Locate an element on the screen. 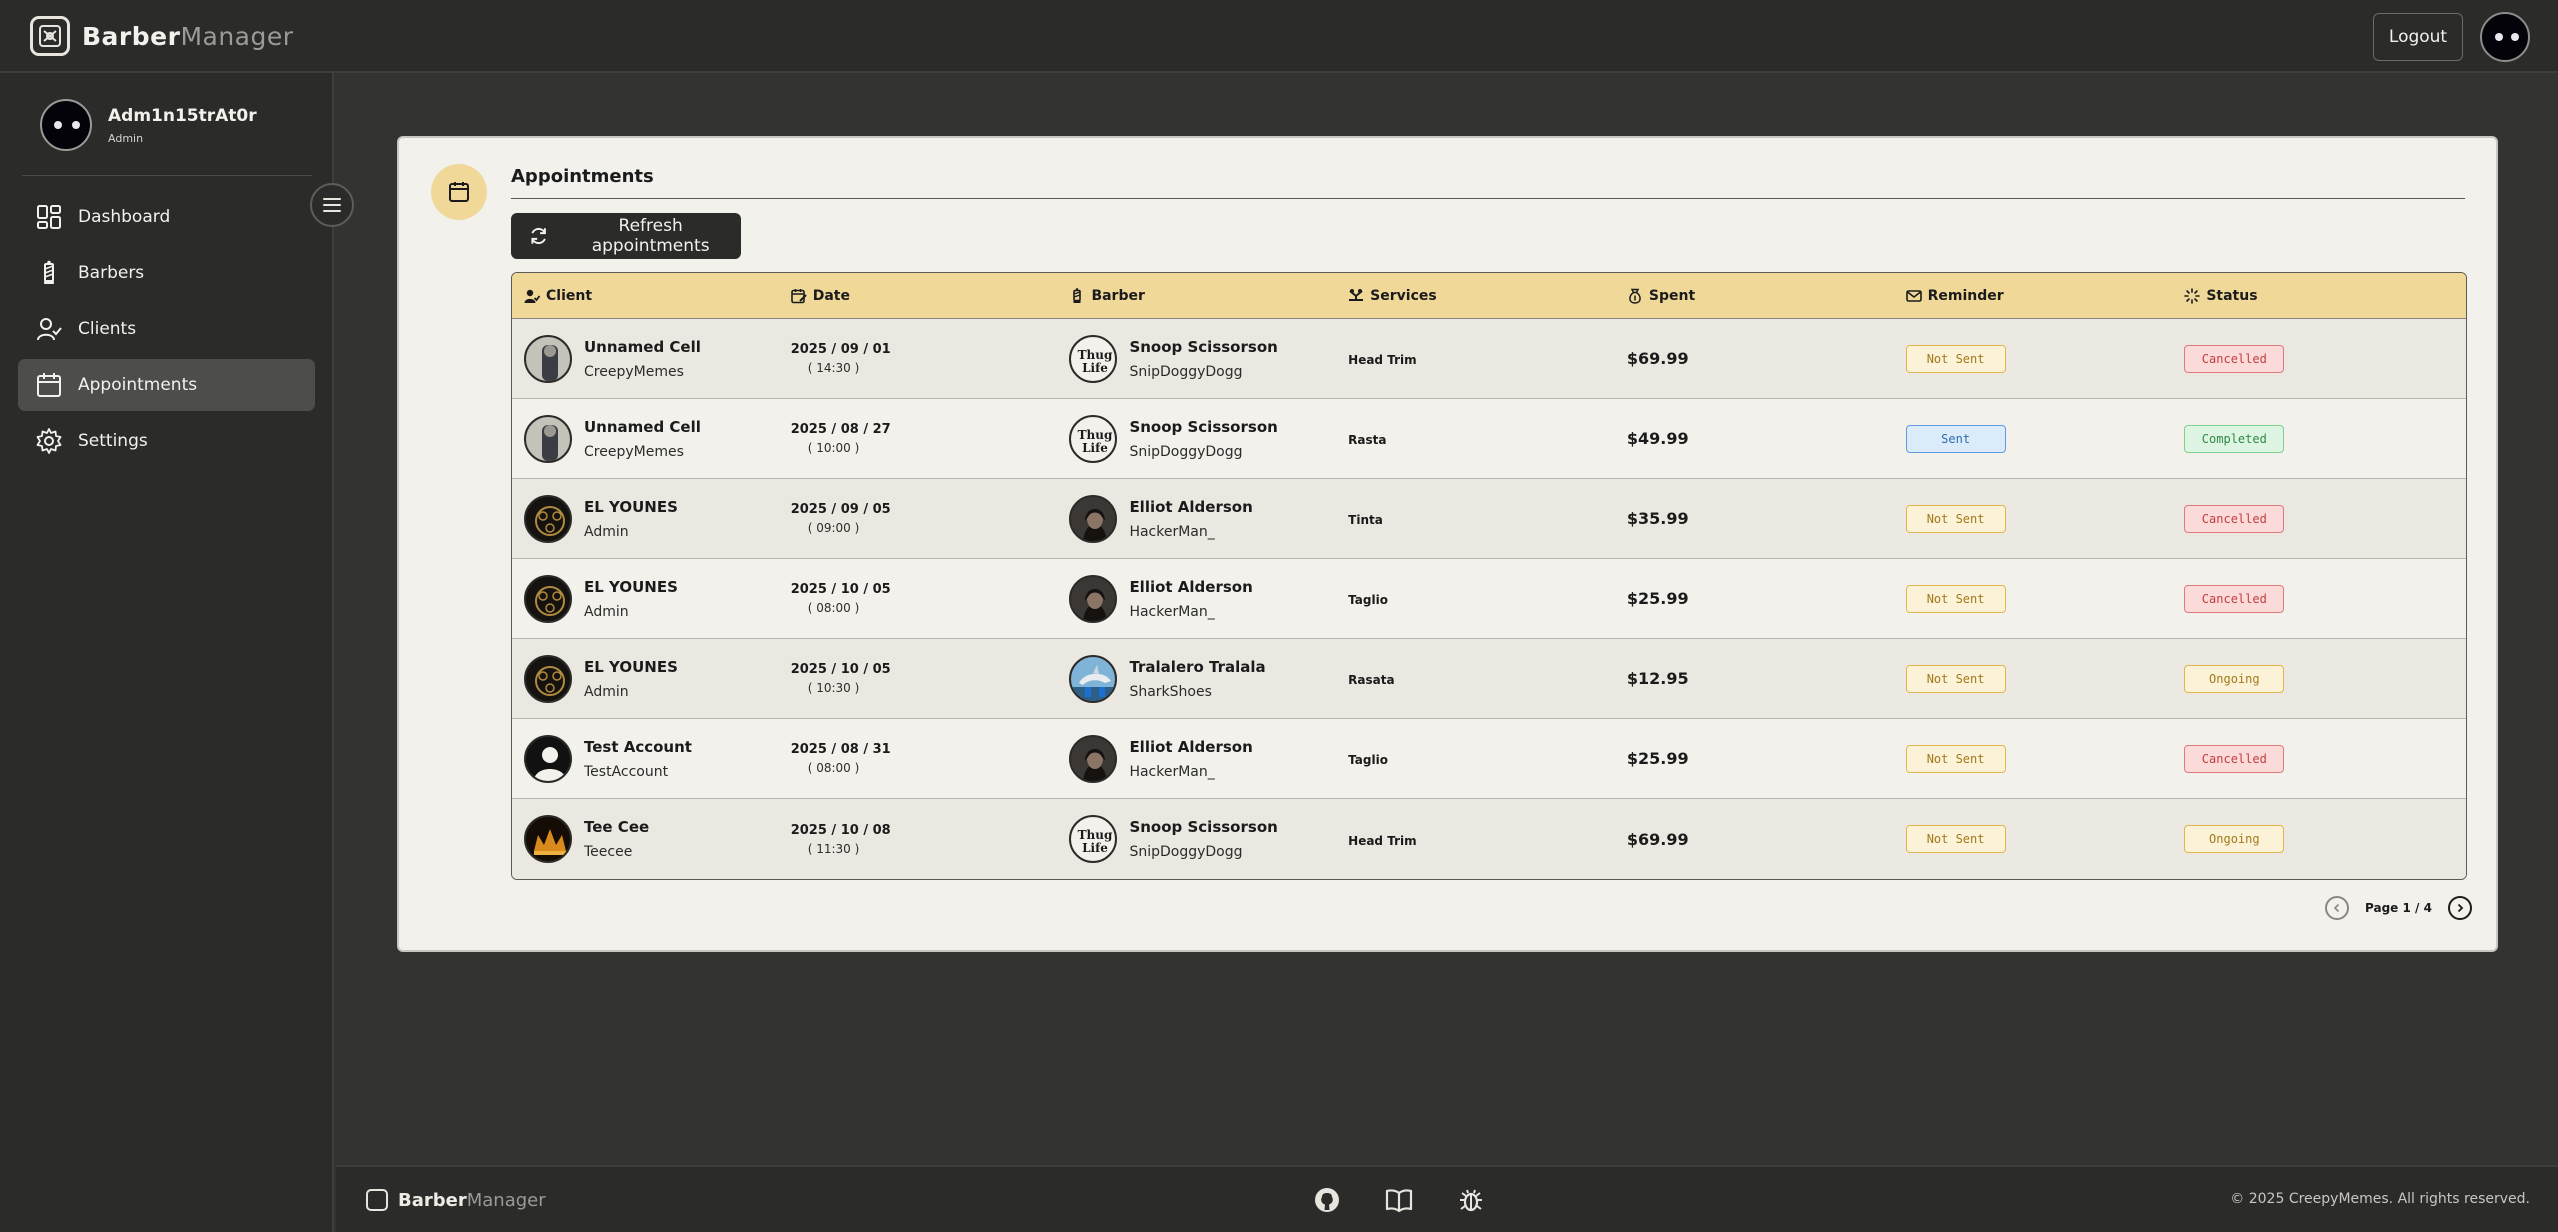  sidebar-item-settings: Settings is located at coordinates (166, 441).